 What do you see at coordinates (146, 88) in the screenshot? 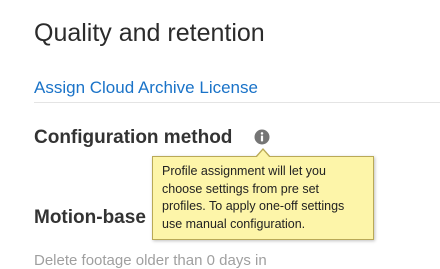
I see `assign-cloud-archive-license-link: Assign Cloud Archive License` at bounding box center [146, 88].